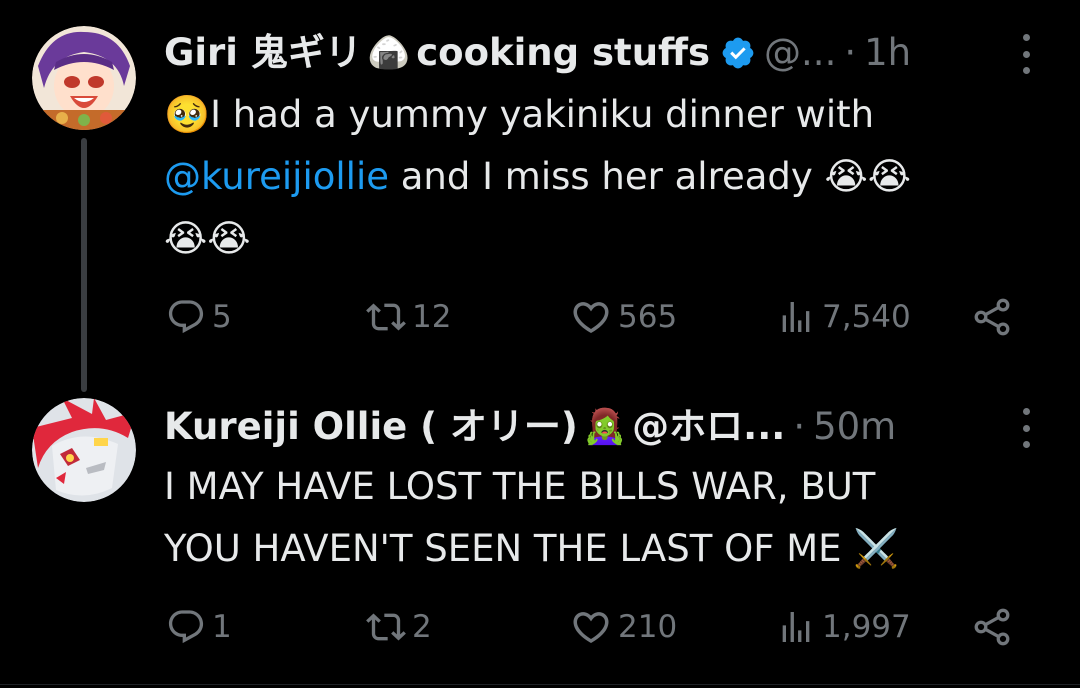 The height and width of the screenshot is (688, 1080). I want to click on mention-link: @kureijiollie, so click(276, 176).